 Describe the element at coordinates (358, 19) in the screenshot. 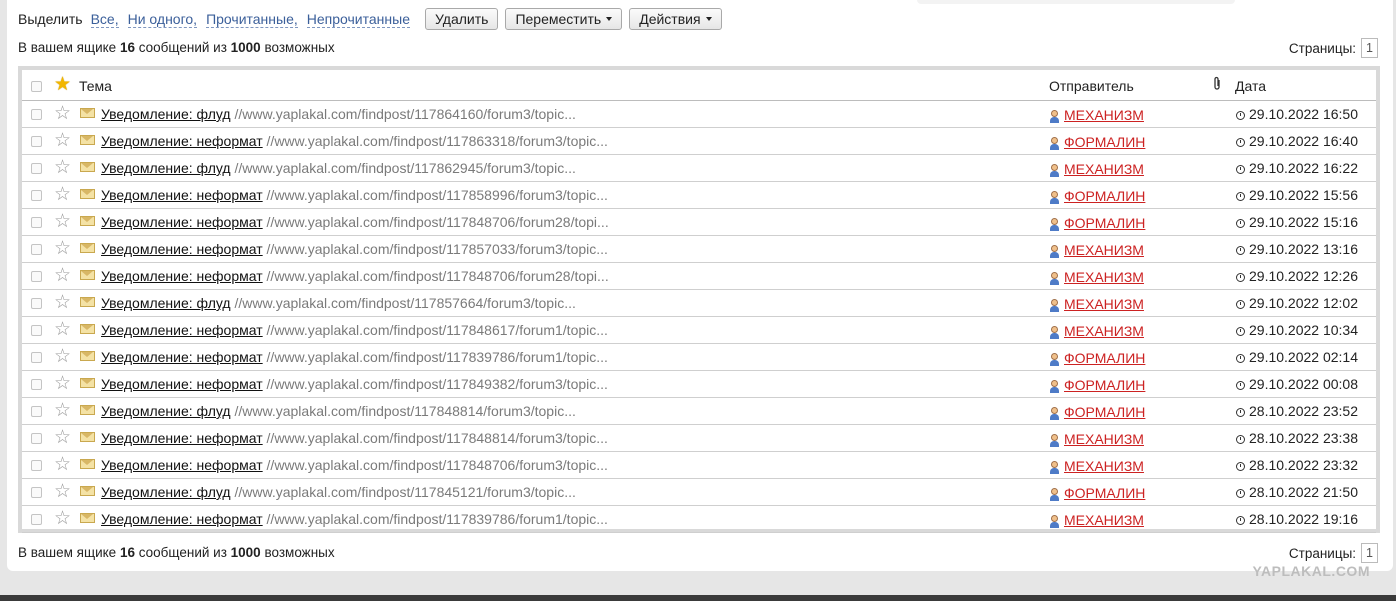

I see `select-unread-link: Непрочитанные` at that location.